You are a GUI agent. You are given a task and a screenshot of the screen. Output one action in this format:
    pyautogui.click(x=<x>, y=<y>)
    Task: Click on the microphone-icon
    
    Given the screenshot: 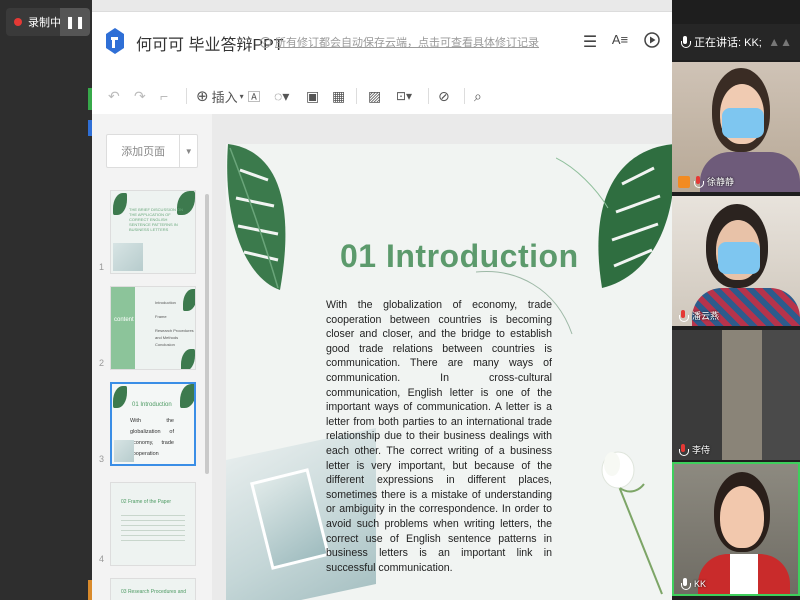 What is the action you would take?
    pyautogui.click(x=685, y=42)
    